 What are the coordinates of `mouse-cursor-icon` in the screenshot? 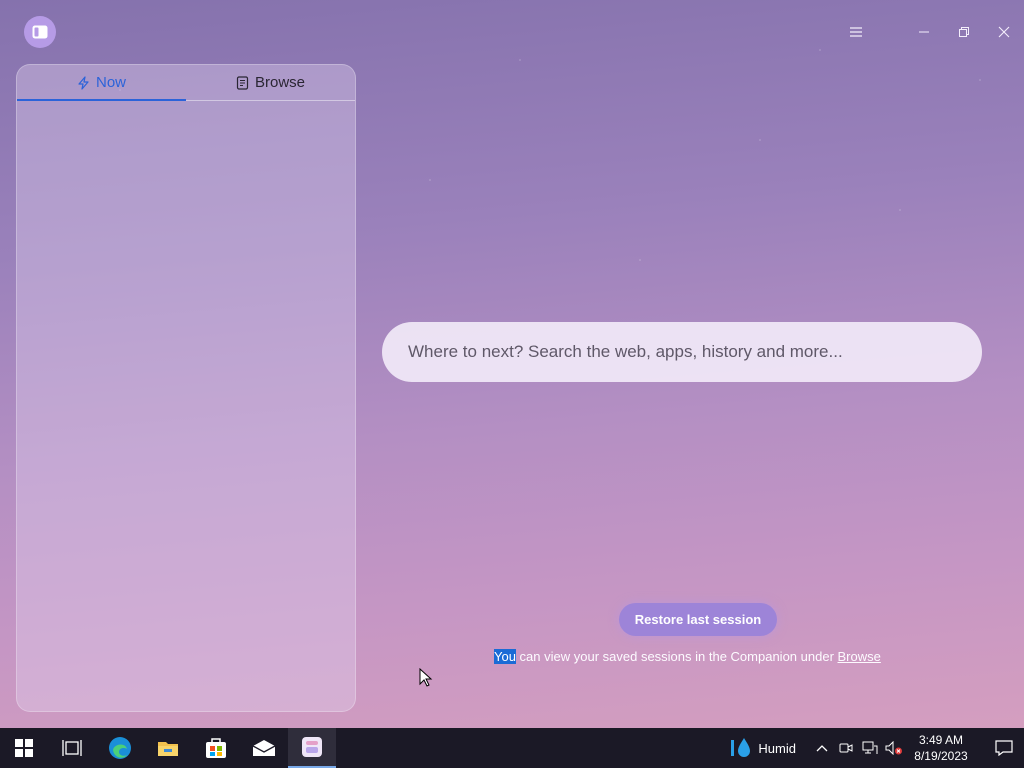 It's located at (426, 677).